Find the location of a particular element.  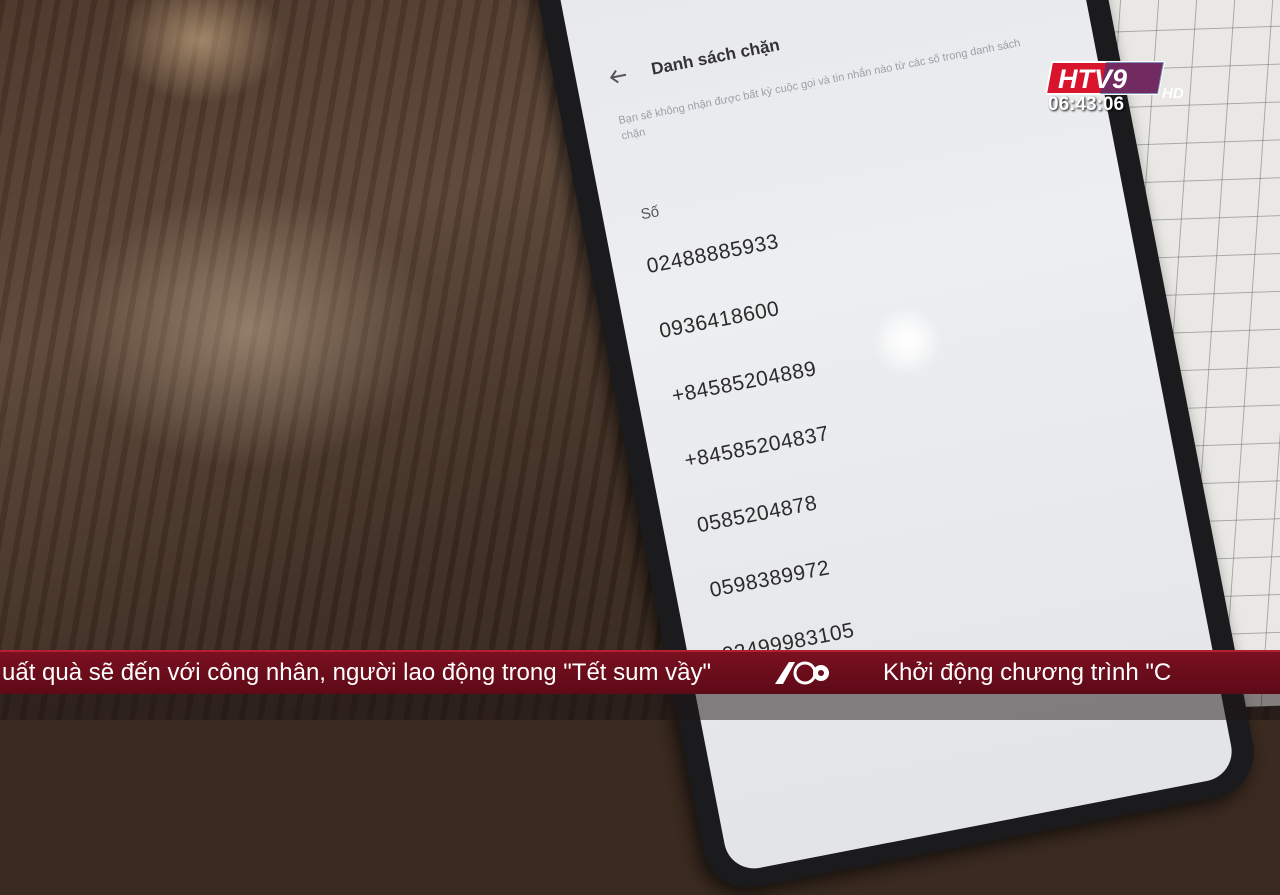

ticker-separator-logo-icon is located at coordinates (802, 673).